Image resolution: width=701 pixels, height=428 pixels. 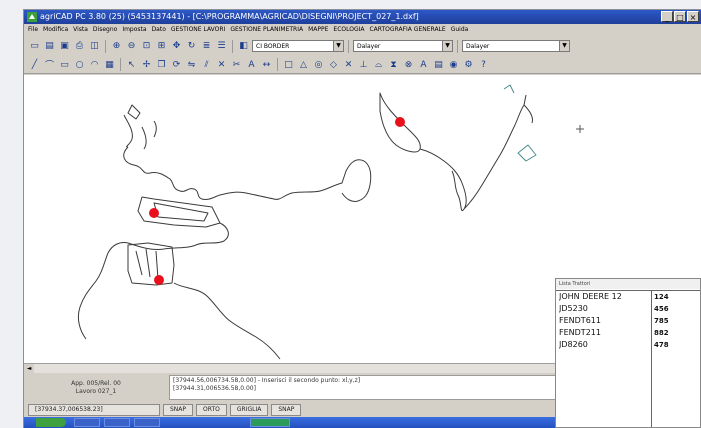 I want to click on menu-guida: Guida, so click(x=460, y=30).